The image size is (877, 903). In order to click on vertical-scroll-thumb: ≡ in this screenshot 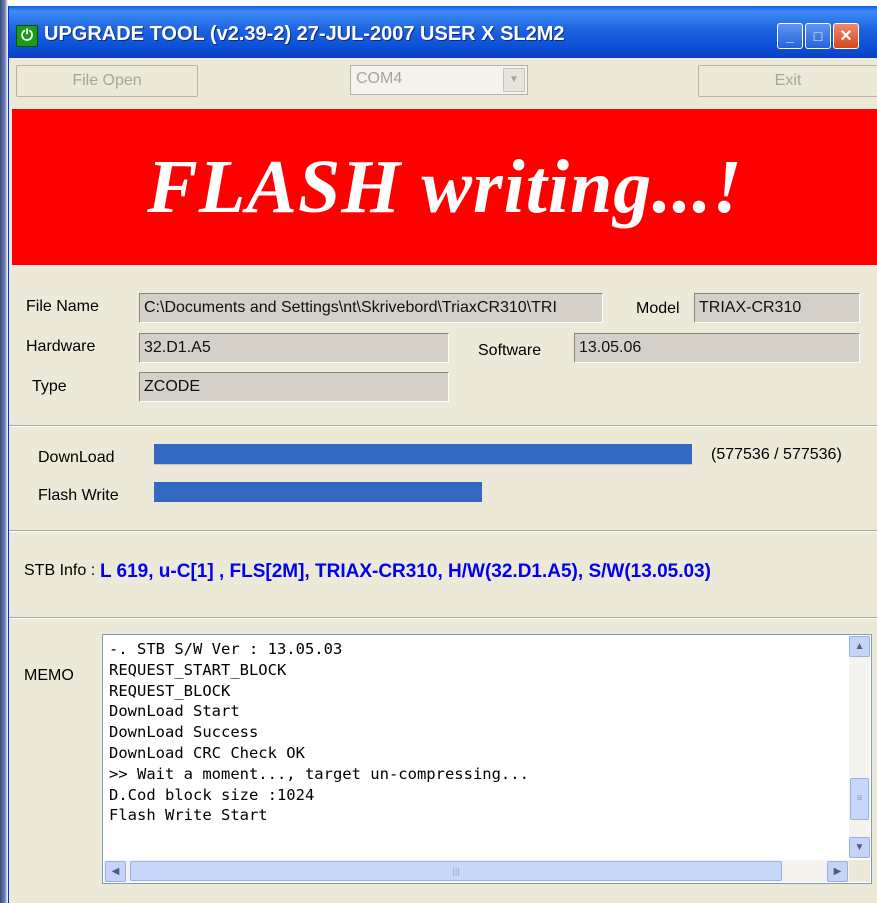, I will do `click(859, 799)`.